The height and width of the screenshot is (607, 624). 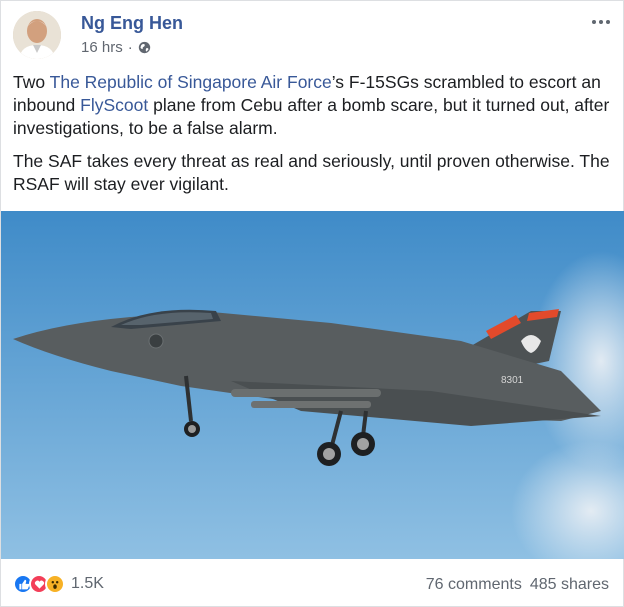 What do you see at coordinates (31, 82) in the screenshot?
I see `text-segment: Two` at bounding box center [31, 82].